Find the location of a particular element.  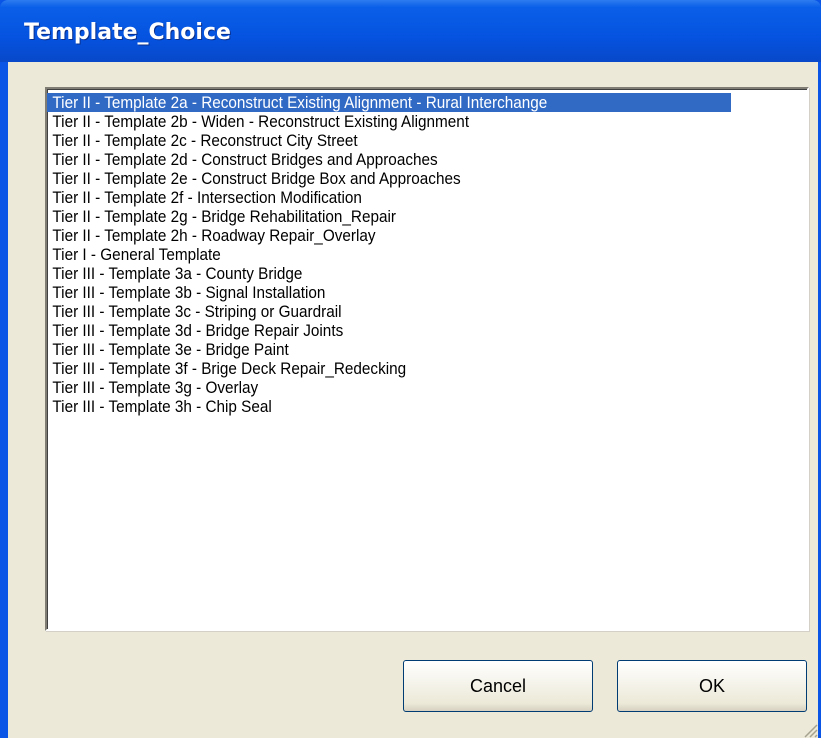

ok-button: OK is located at coordinates (712, 686).